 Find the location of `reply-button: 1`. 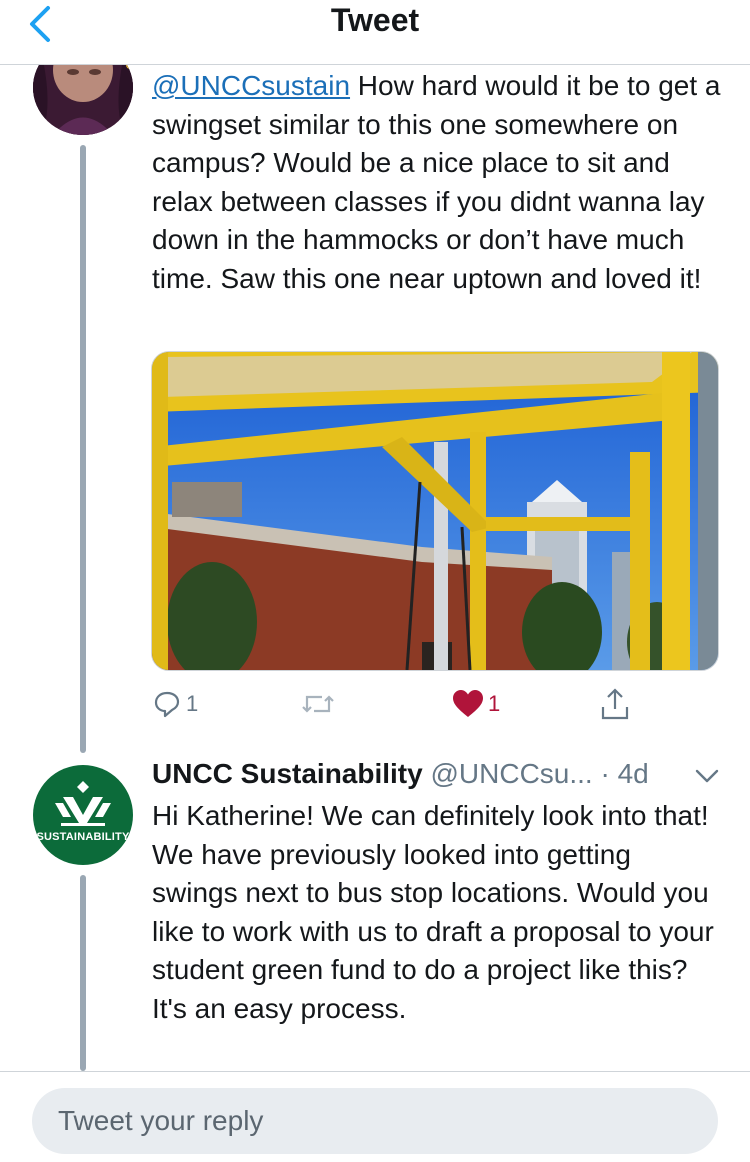

reply-button: 1 is located at coordinates (175, 704).